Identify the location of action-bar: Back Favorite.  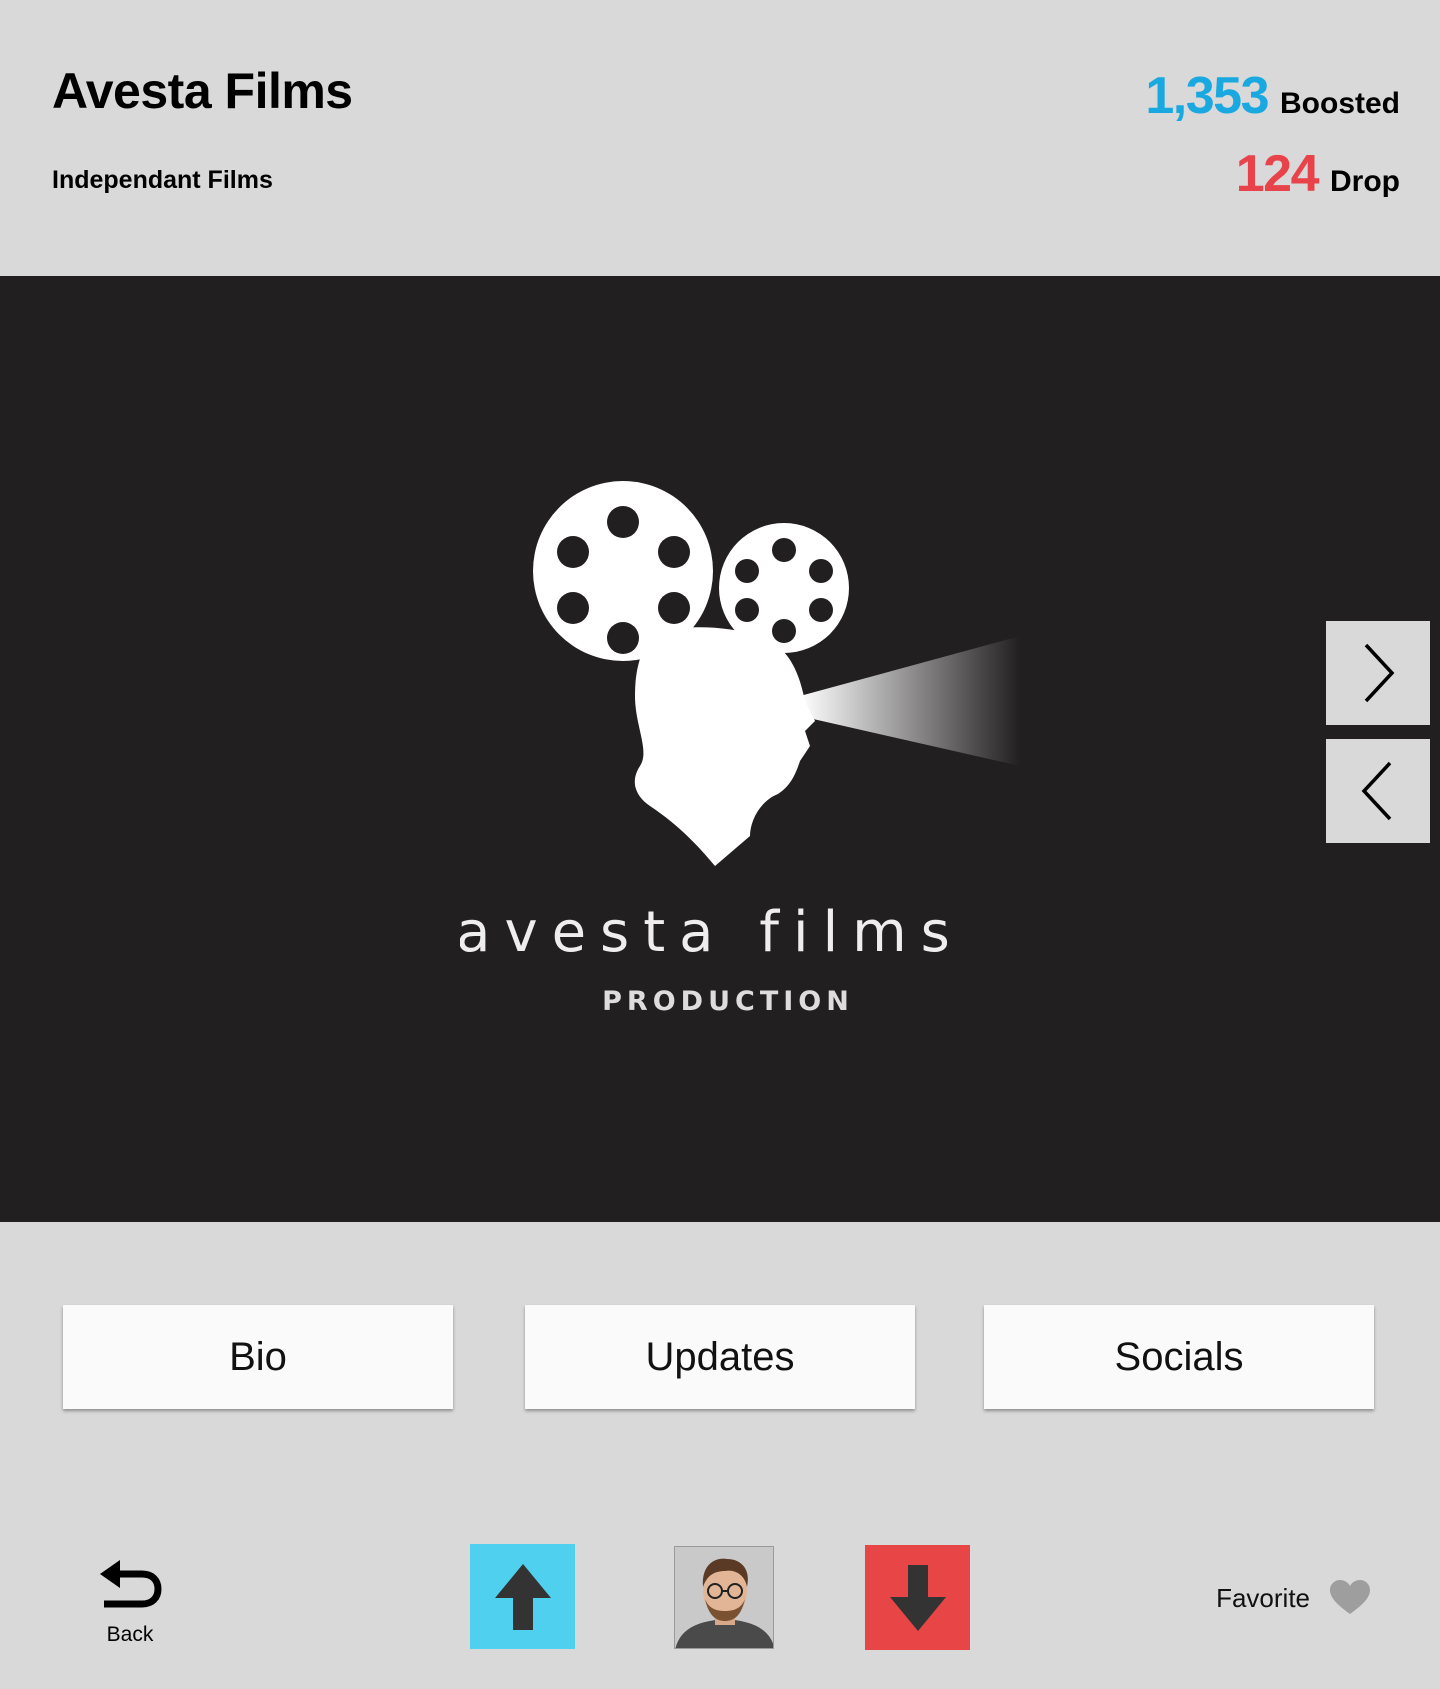
(720, 1614).